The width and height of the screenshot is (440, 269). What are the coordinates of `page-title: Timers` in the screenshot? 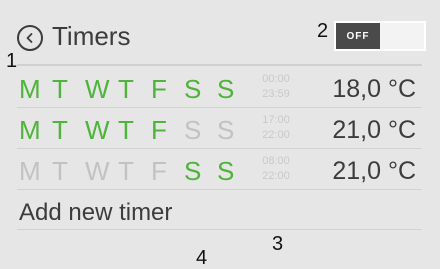 It's located at (91, 36).